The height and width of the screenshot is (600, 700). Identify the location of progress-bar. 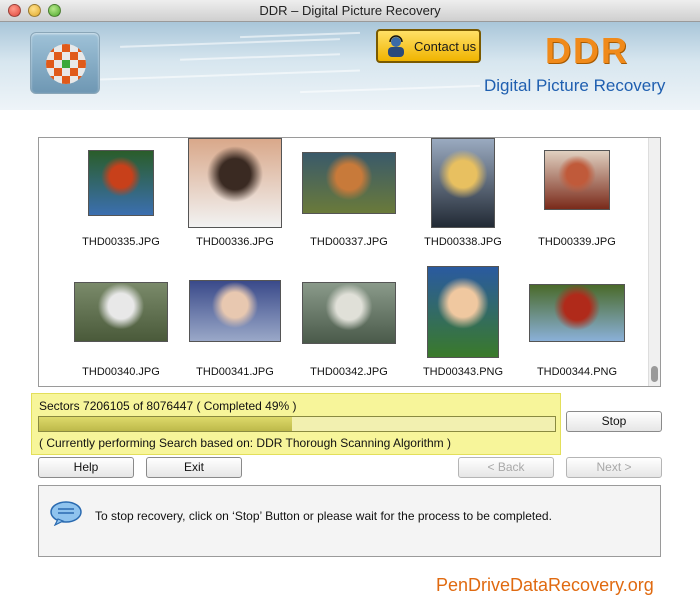
(297, 424).